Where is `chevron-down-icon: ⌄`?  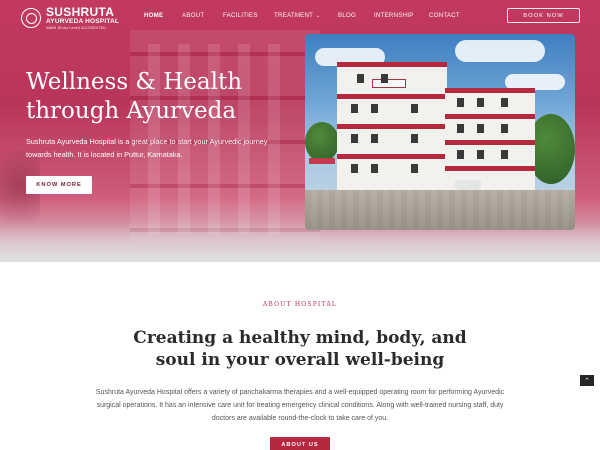 chevron-down-icon: ⌄ is located at coordinates (318, 16).